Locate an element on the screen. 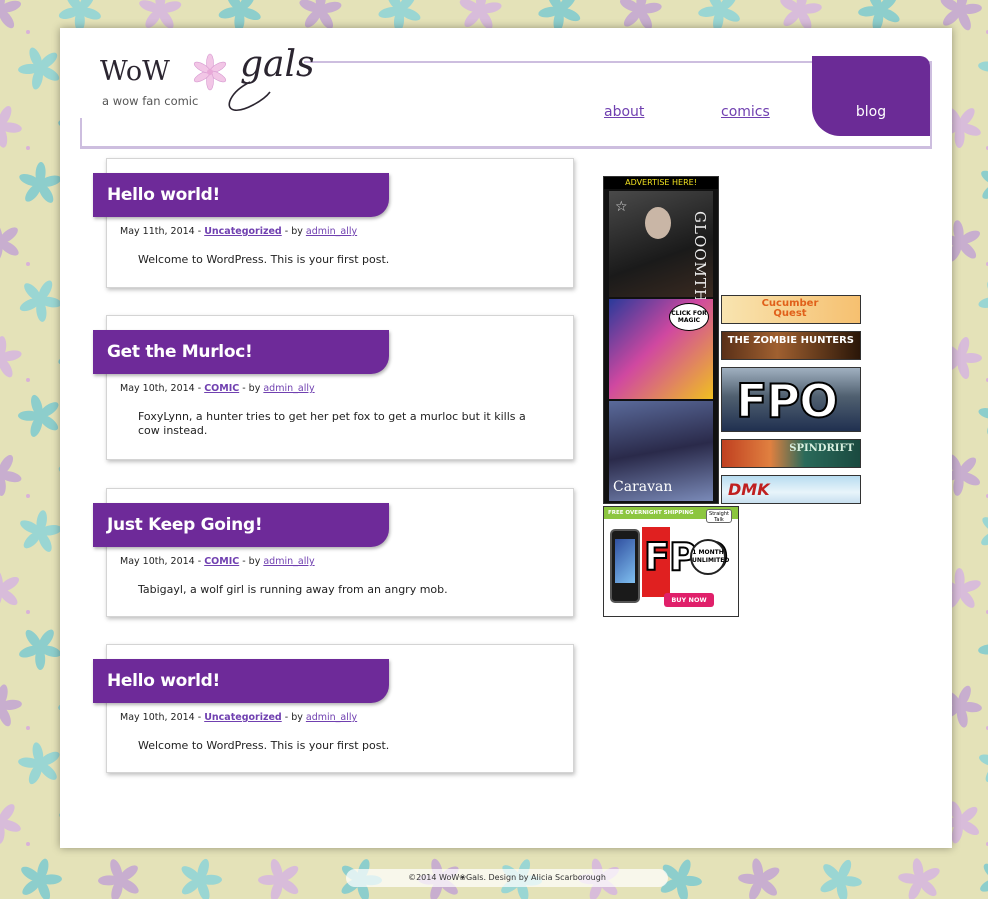 The height and width of the screenshot is (899, 988). ad-fpo-stack: FPO is located at coordinates (791, 399).